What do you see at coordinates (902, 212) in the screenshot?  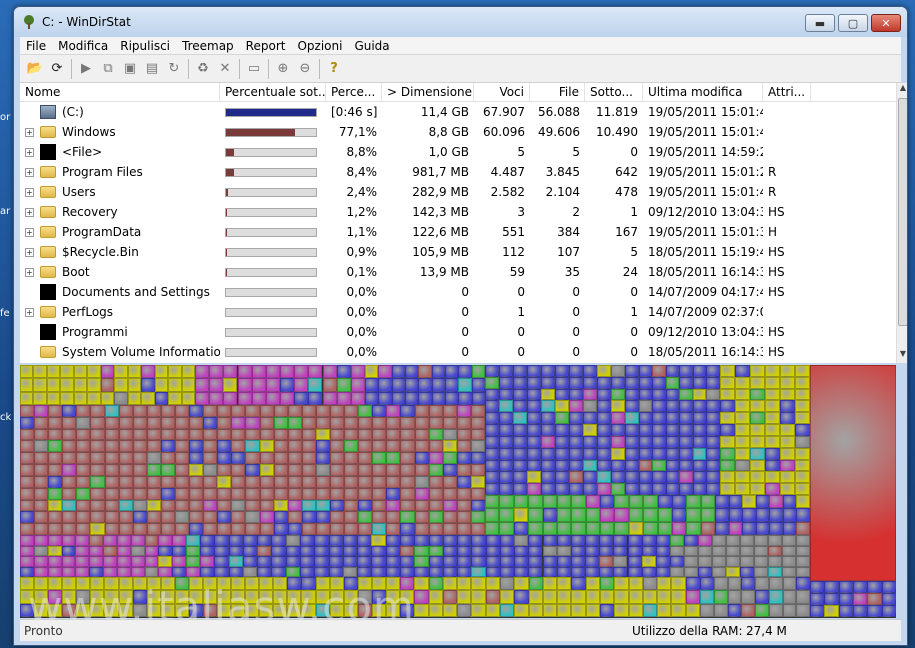 I see `scroll-thumb` at bounding box center [902, 212].